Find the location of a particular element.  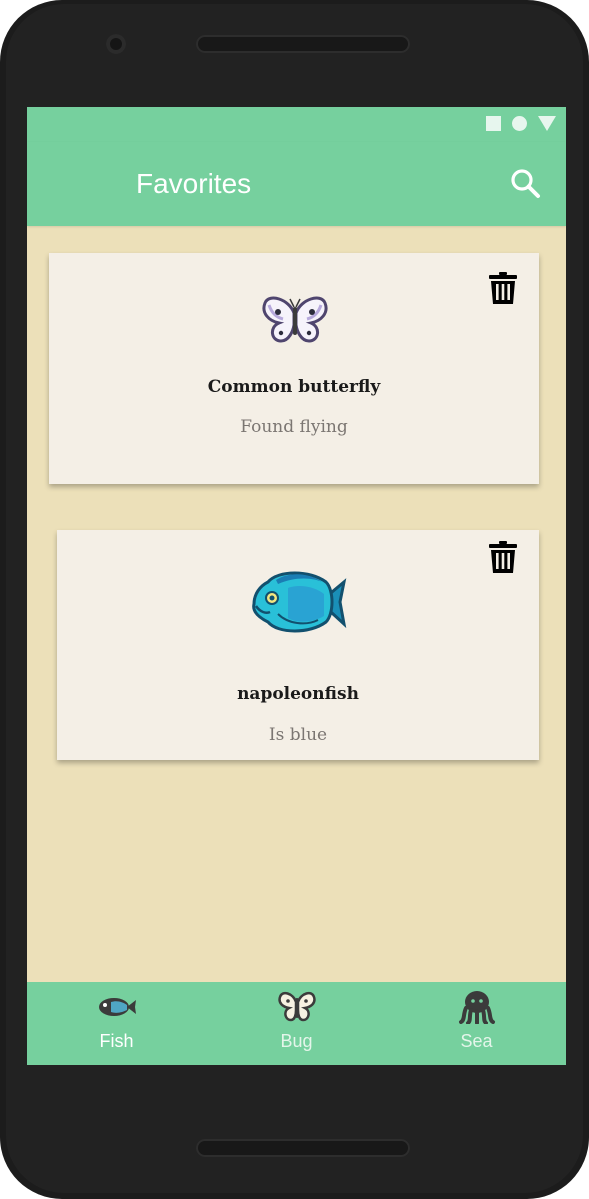

square-icon is located at coordinates (493, 123).